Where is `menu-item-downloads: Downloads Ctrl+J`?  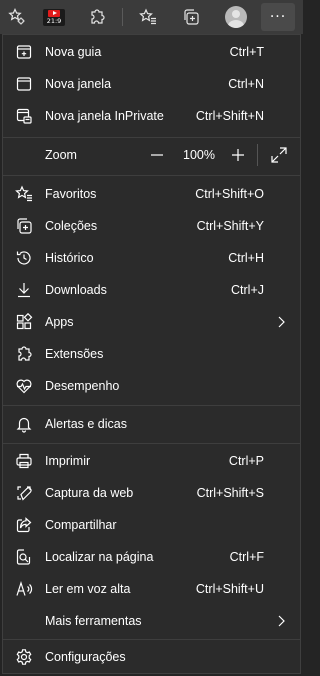
menu-item-downloads: Downloads Ctrl+J is located at coordinates (151, 290).